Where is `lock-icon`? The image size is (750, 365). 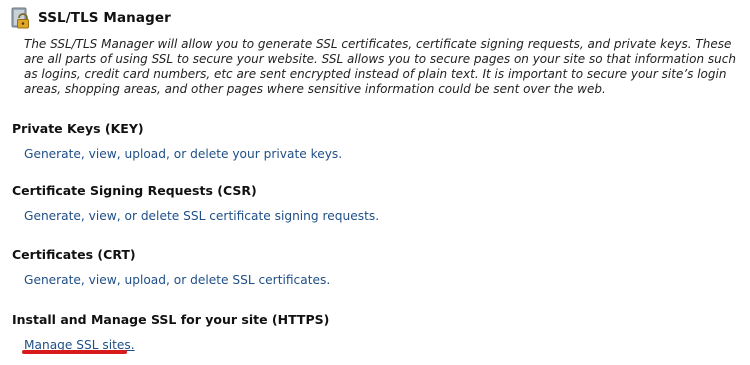
lock-icon is located at coordinates (21, 18).